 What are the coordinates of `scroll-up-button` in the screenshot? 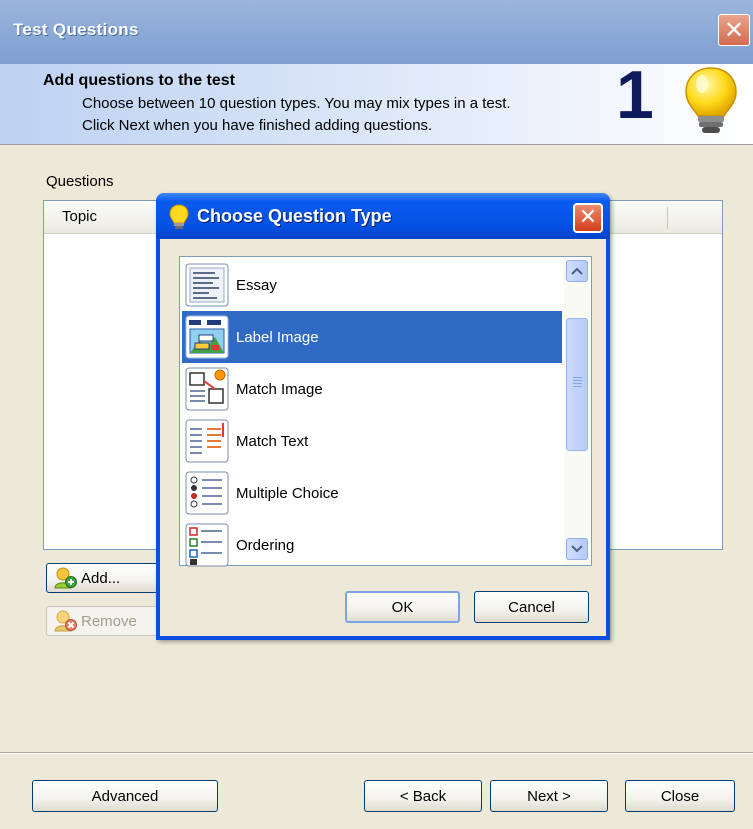 It's located at (577, 271).